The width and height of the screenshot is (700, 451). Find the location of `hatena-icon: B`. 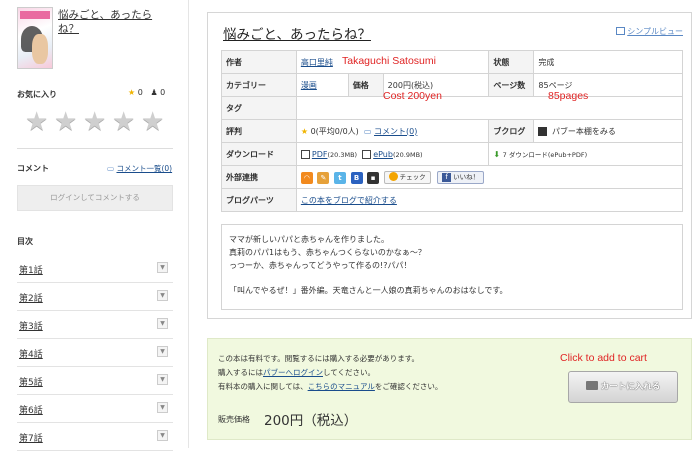

hatena-icon: B is located at coordinates (356, 178).